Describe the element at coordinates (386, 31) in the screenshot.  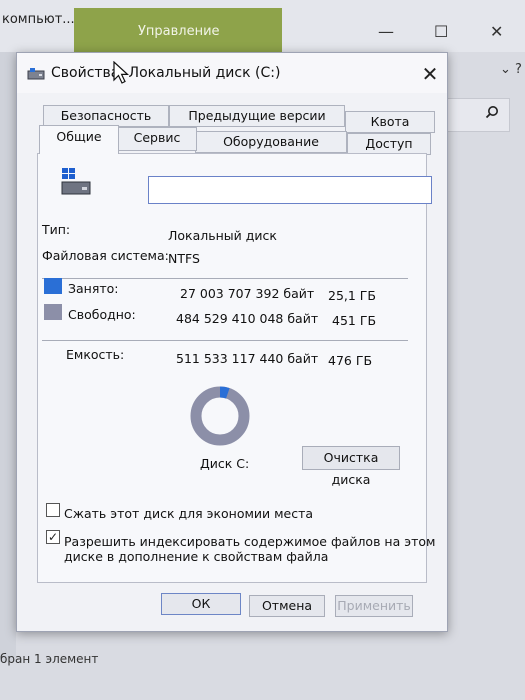
I see `minimize-button: —` at that location.